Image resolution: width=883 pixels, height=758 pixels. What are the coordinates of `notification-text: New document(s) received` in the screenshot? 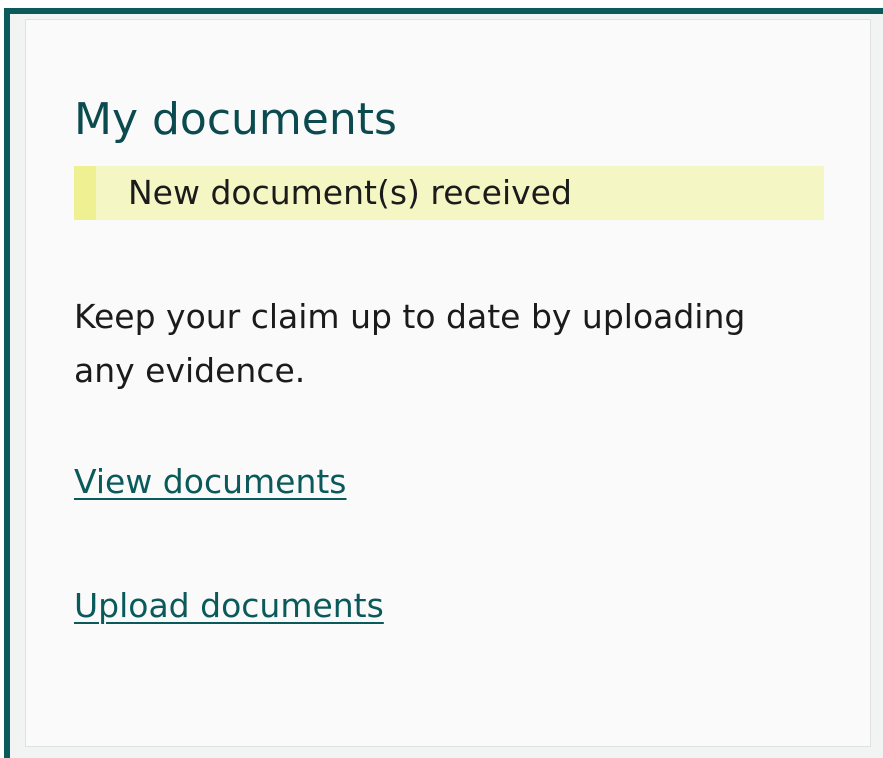 It's located at (350, 192).